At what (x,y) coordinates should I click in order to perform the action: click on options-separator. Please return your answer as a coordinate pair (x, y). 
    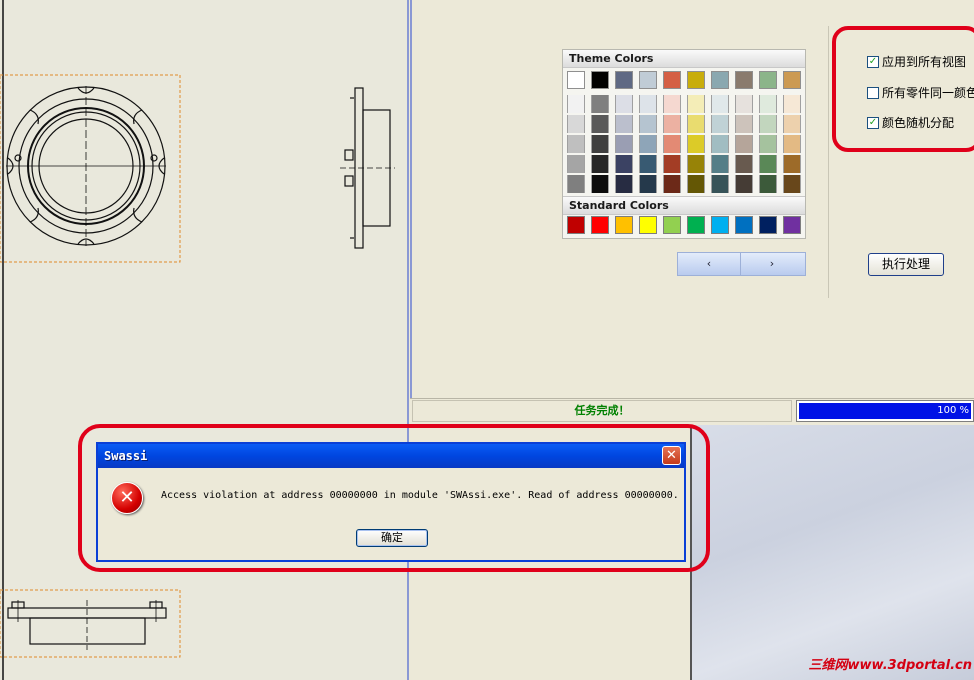
    Looking at the image, I should click on (828, 162).